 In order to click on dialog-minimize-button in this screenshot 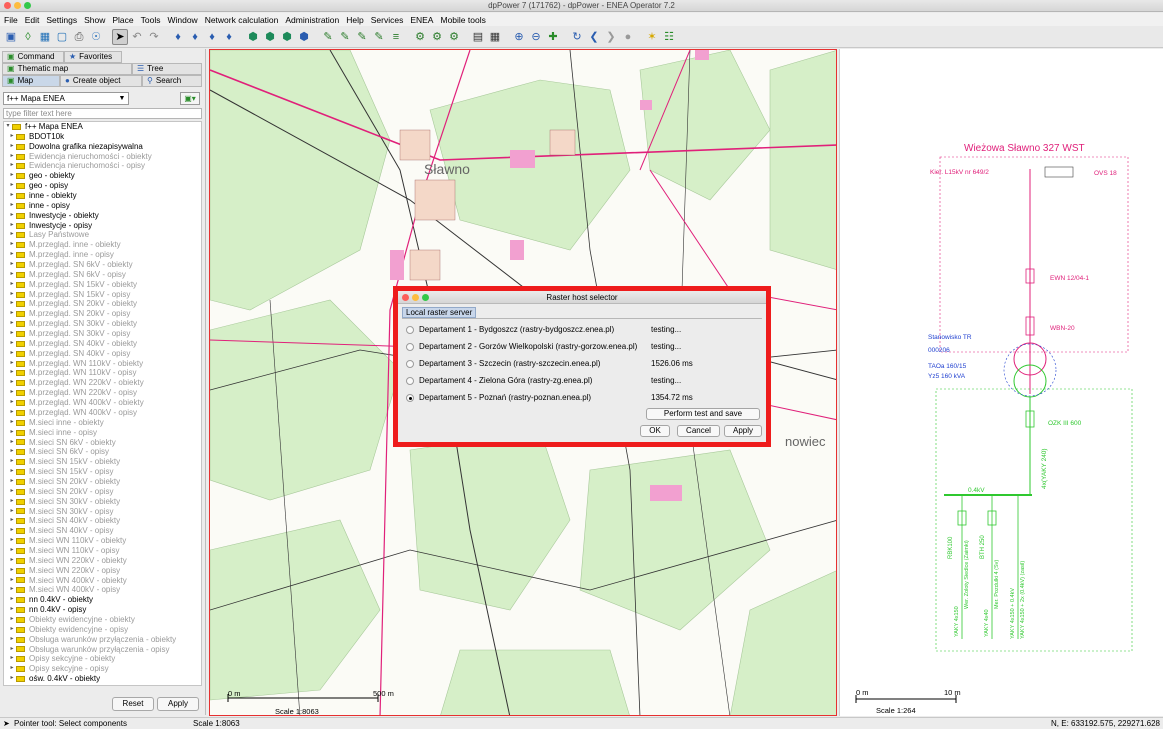, I will do `click(415, 297)`.